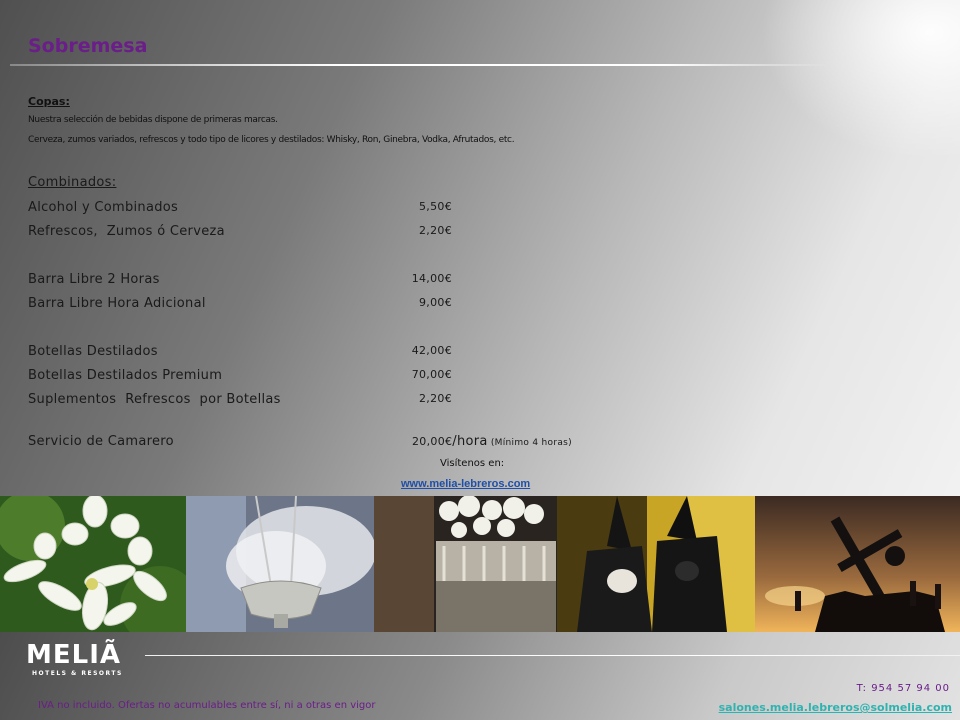 The image size is (960, 720). I want to click on item-label: Alcohol y Combinados, so click(103, 207).